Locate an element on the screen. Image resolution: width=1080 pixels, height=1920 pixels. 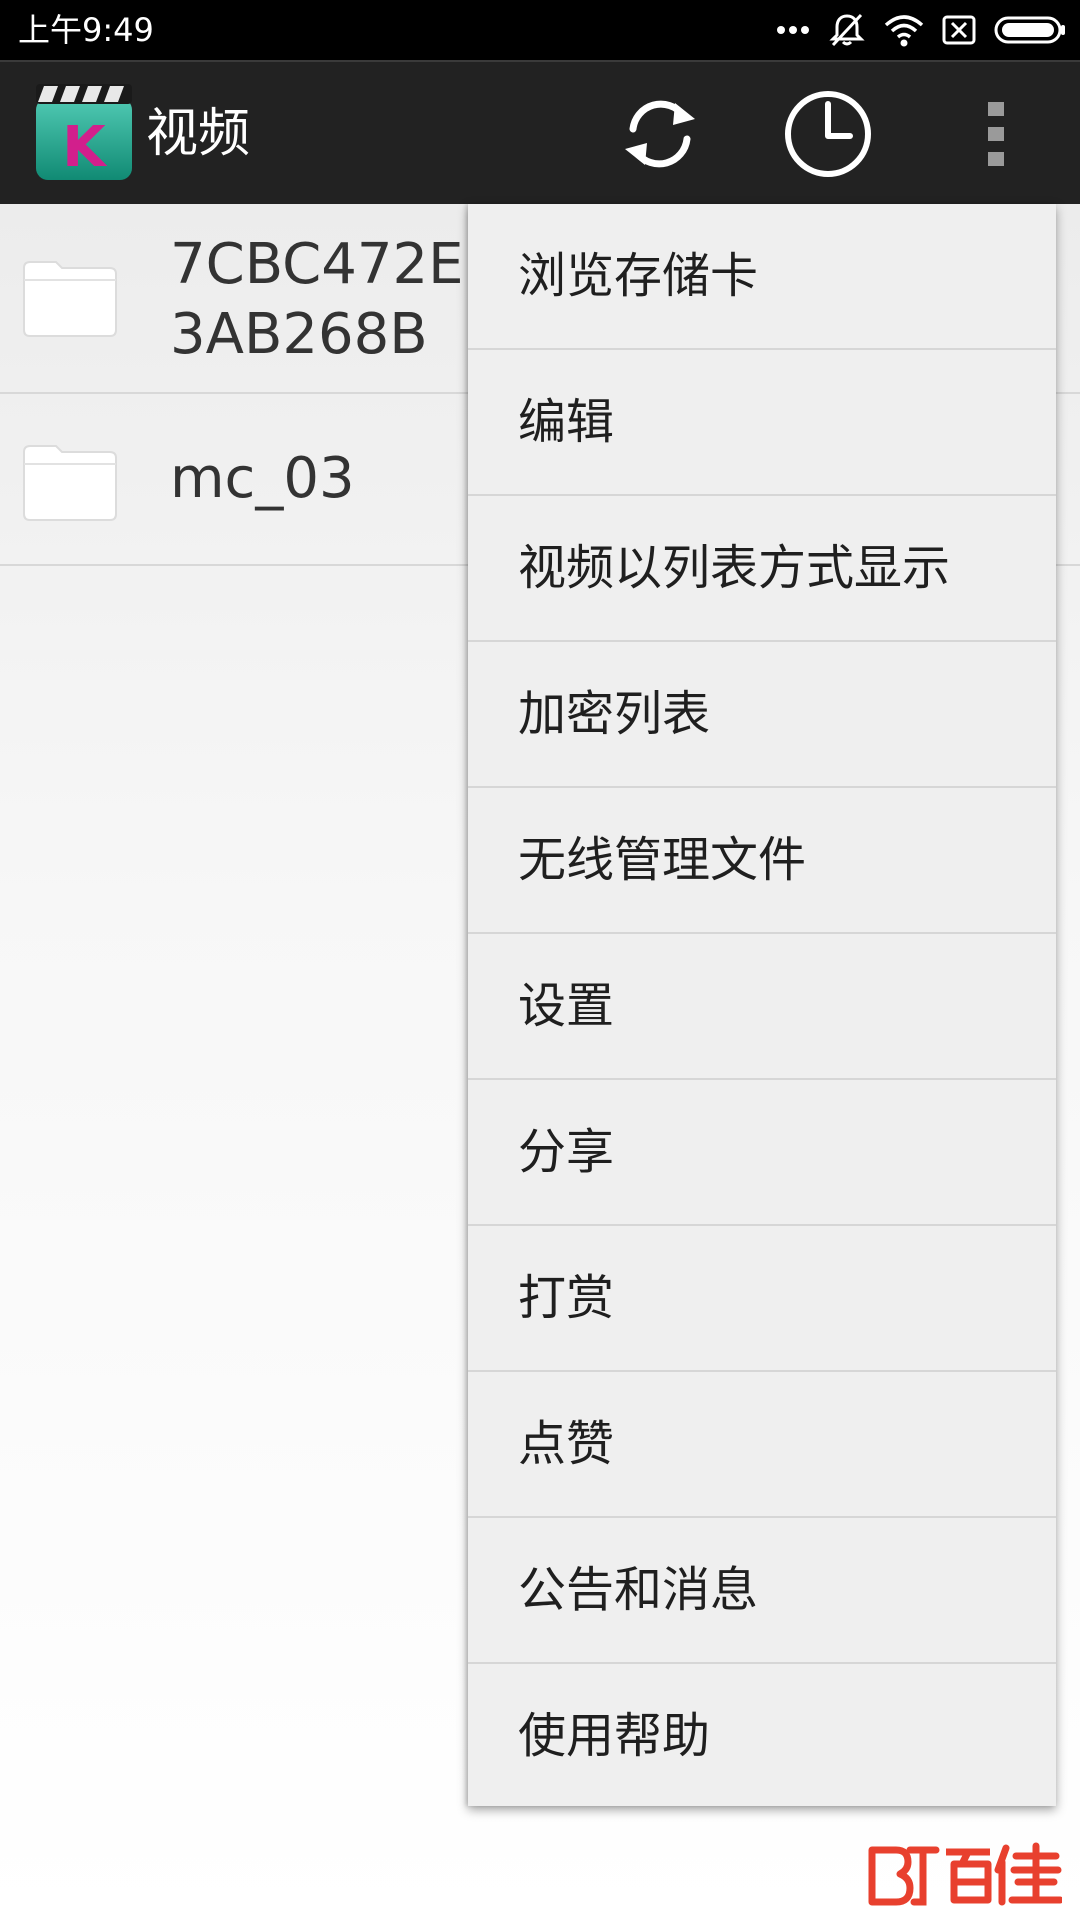
menu-item-announcements: 公告和消息 is located at coordinates (762, 1591).